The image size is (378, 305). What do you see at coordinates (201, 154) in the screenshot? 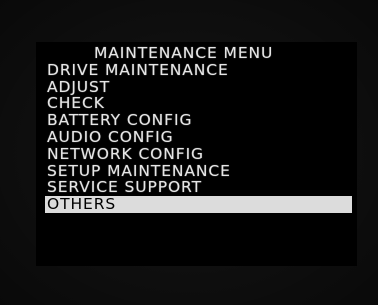
I see `menu-item-network-config: NETWORK CONFIG` at bounding box center [201, 154].